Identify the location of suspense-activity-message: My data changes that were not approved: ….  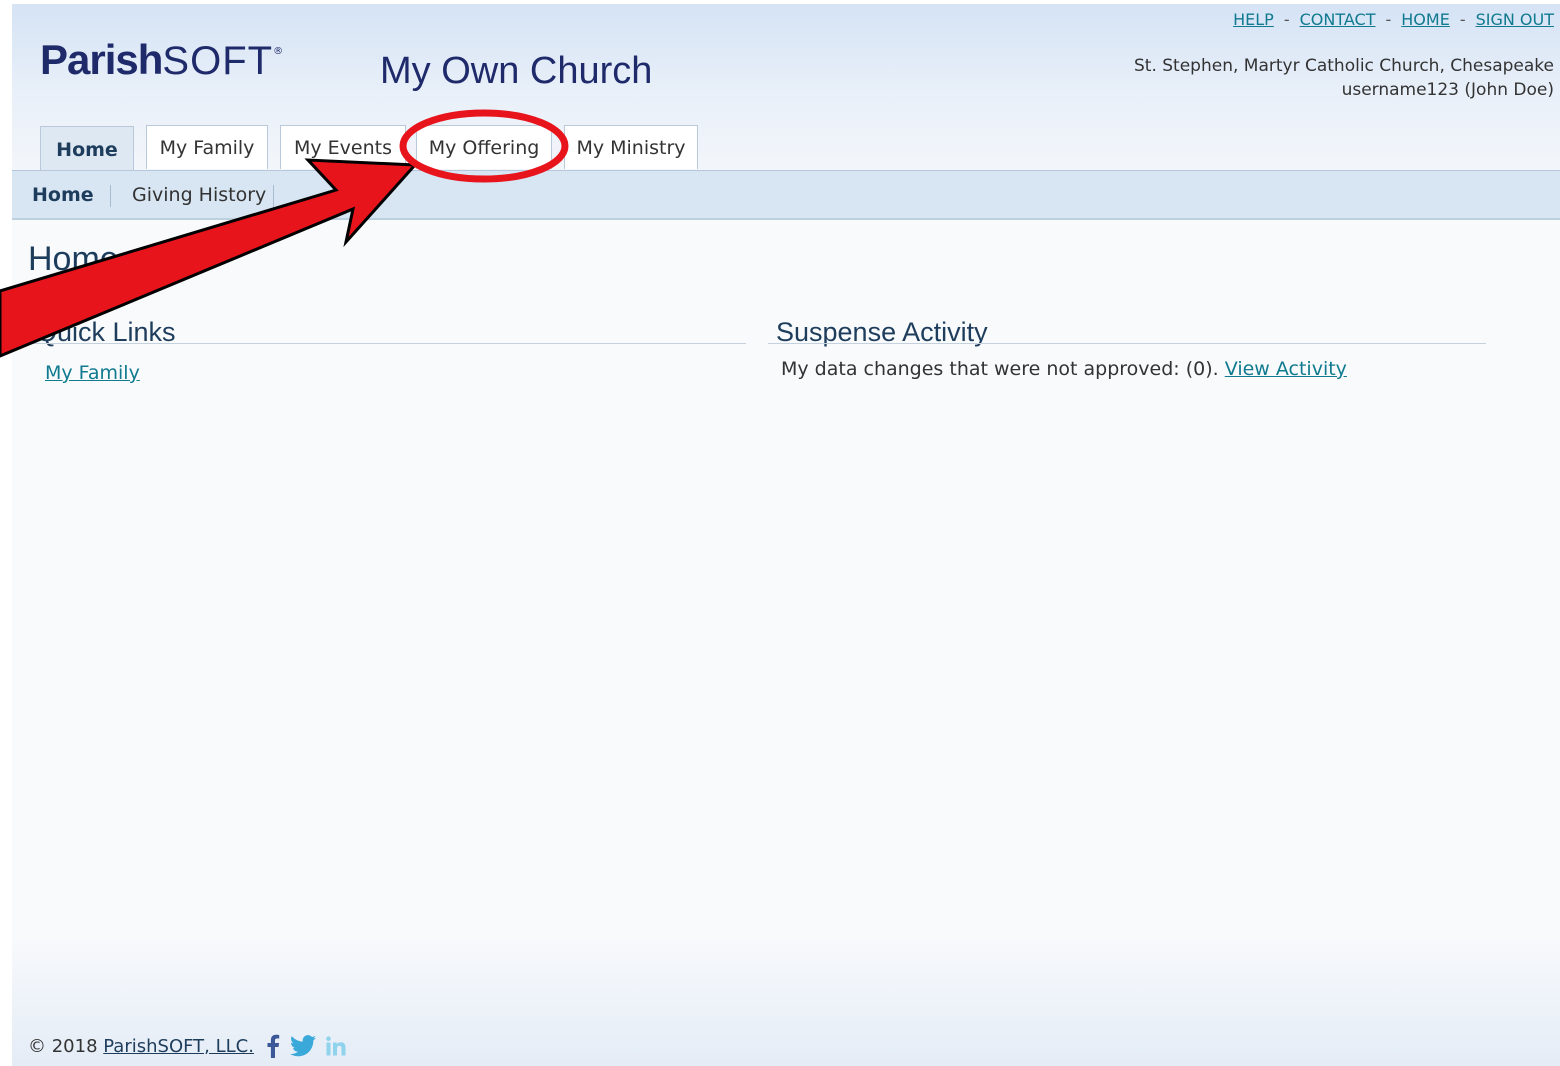
(1000, 369).